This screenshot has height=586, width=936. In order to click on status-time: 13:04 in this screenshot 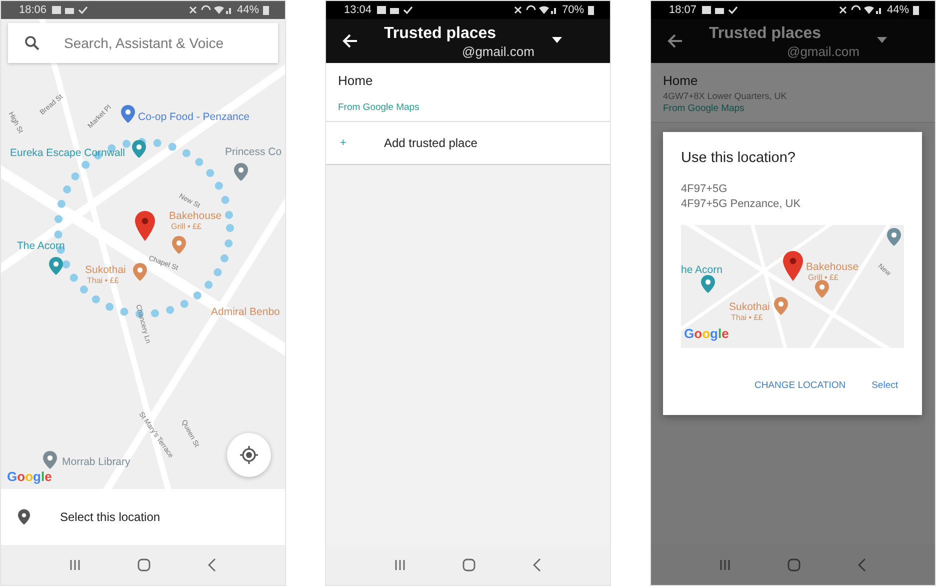, I will do `click(358, 10)`.